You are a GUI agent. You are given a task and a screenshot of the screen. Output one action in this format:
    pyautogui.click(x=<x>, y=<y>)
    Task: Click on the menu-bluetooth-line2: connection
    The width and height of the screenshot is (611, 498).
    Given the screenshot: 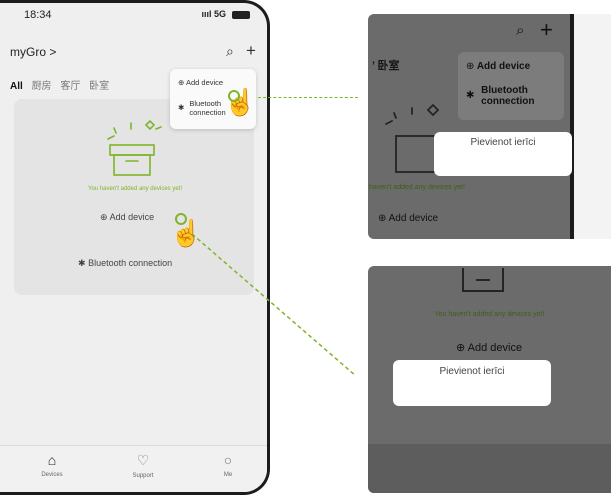 What is the action you would take?
    pyautogui.click(x=207, y=112)
    